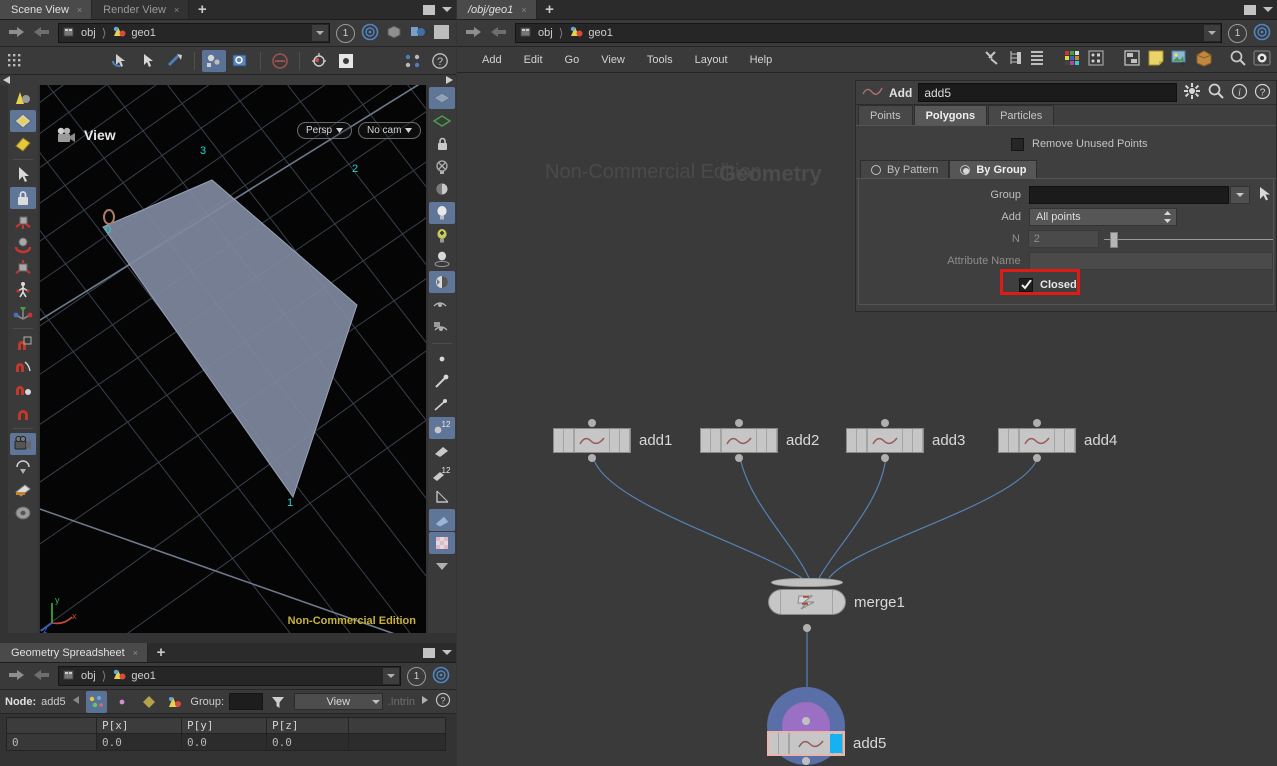 This screenshot has width=1277, height=766. Describe the element at coordinates (23, 390) in the screenshot. I see `snap-to-point-icon` at that location.